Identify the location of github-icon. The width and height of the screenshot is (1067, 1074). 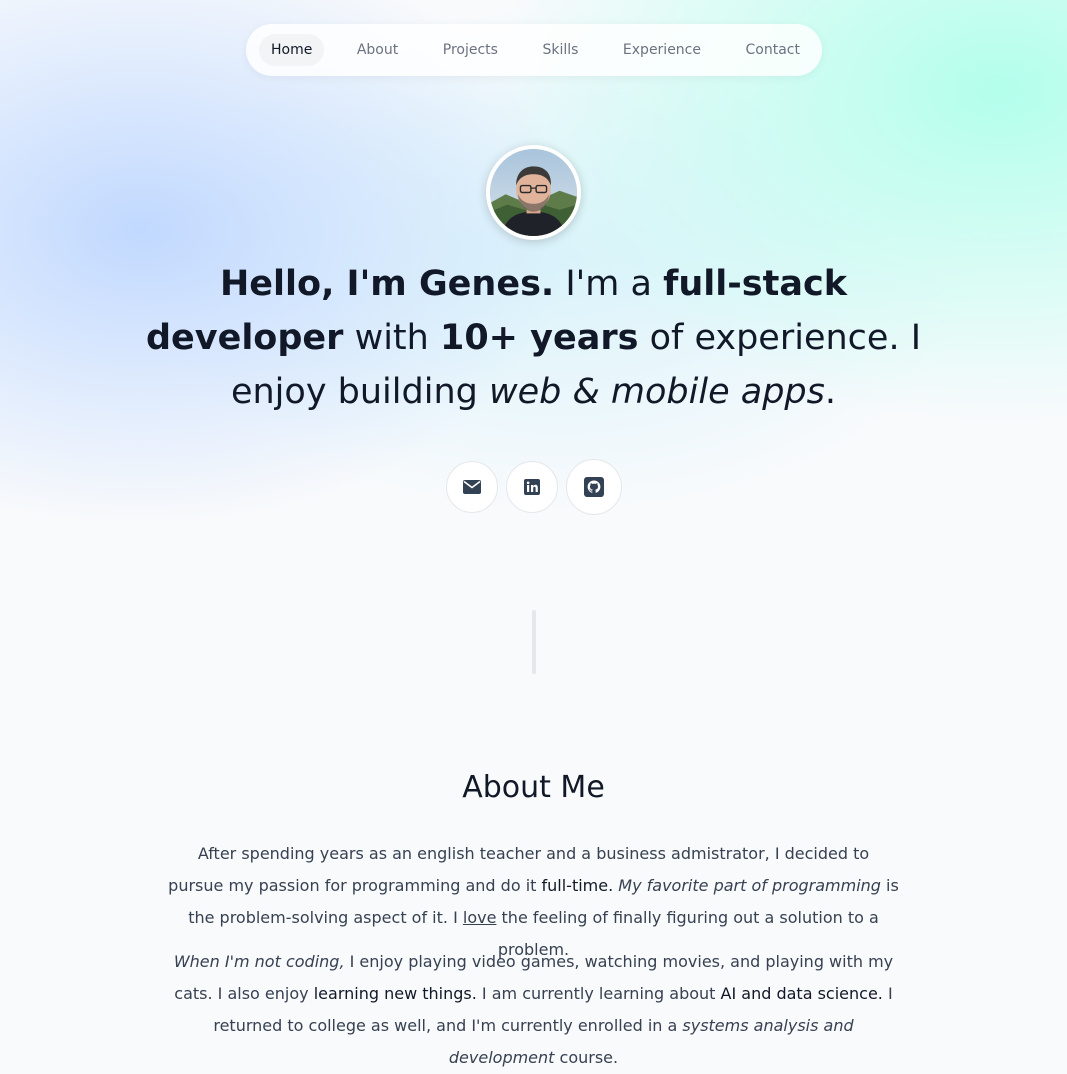
(594, 487).